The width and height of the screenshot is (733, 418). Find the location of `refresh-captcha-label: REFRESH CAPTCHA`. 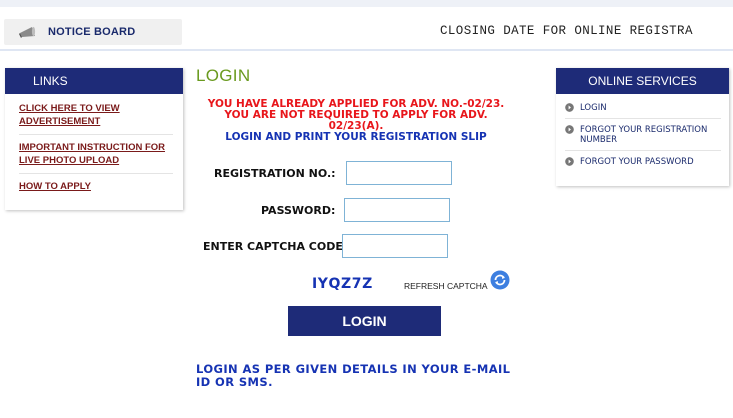

refresh-captcha-label: REFRESH CAPTCHA is located at coordinates (446, 286).